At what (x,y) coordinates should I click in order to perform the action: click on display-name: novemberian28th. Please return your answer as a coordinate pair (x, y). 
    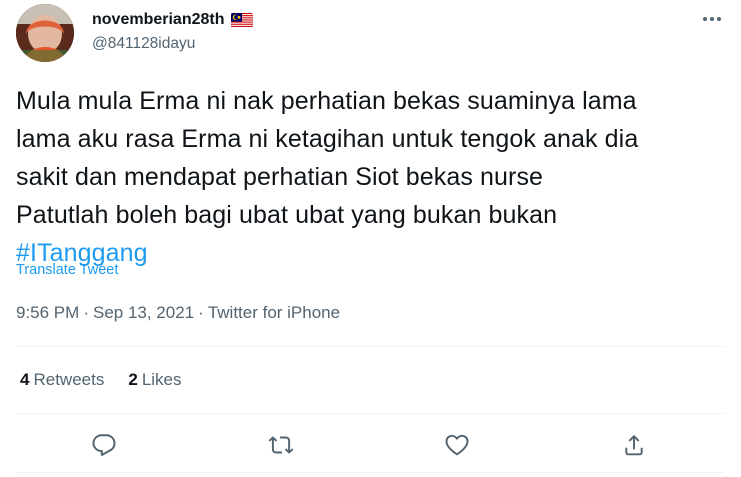
    Looking at the image, I should click on (158, 20).